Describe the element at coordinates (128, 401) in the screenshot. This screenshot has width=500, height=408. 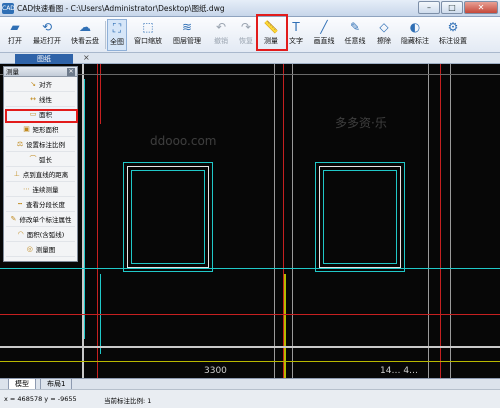
I see `annotation-scale: 当前标注比例: 1` at that location.